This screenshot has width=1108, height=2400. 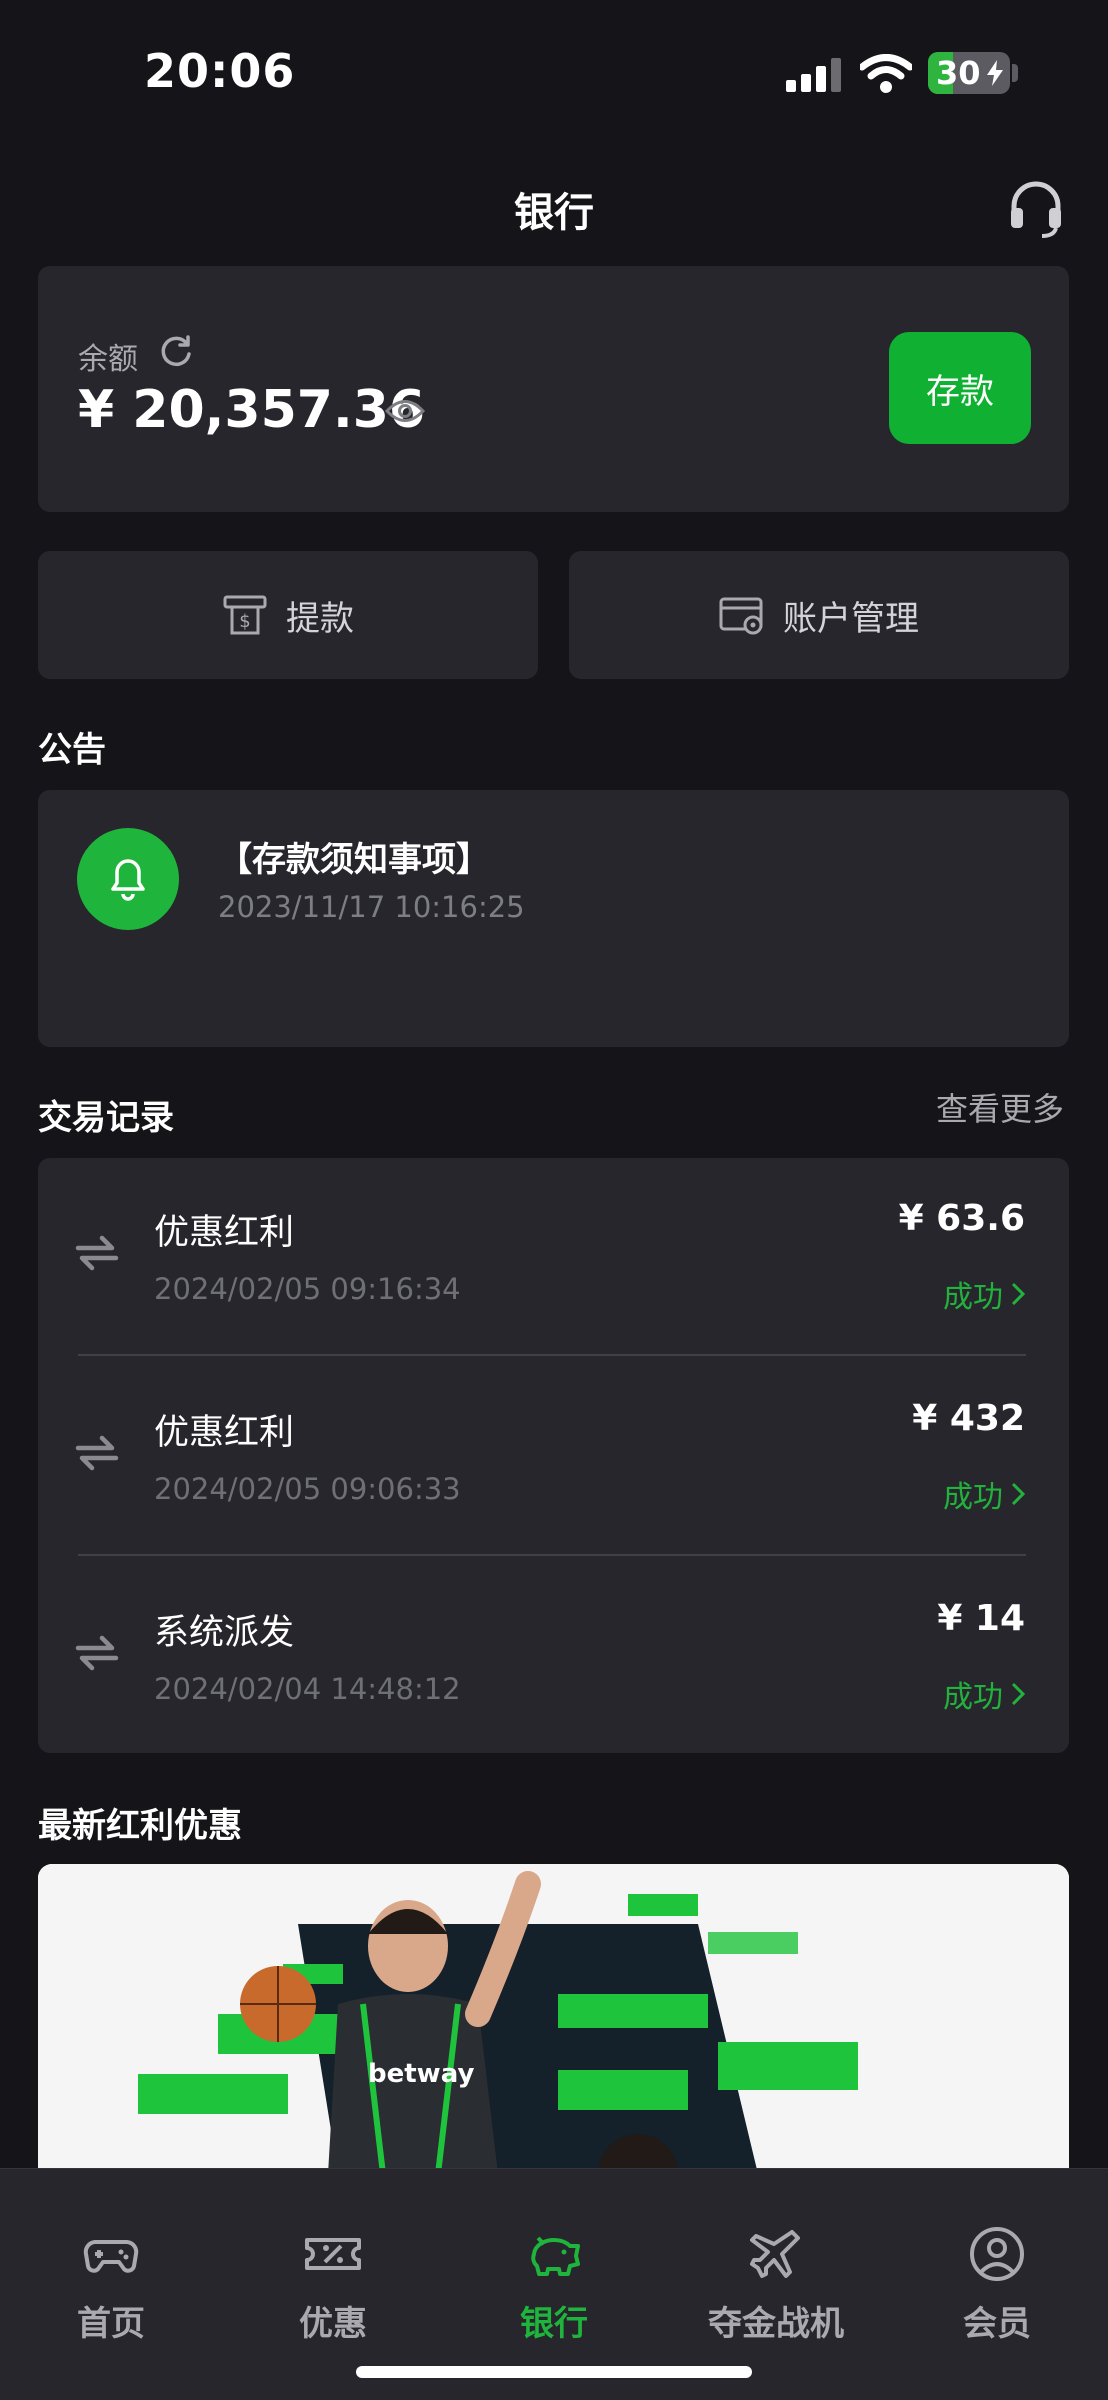 I want to click on transaction-name: 系统派发, so click(x=224, y=1633).